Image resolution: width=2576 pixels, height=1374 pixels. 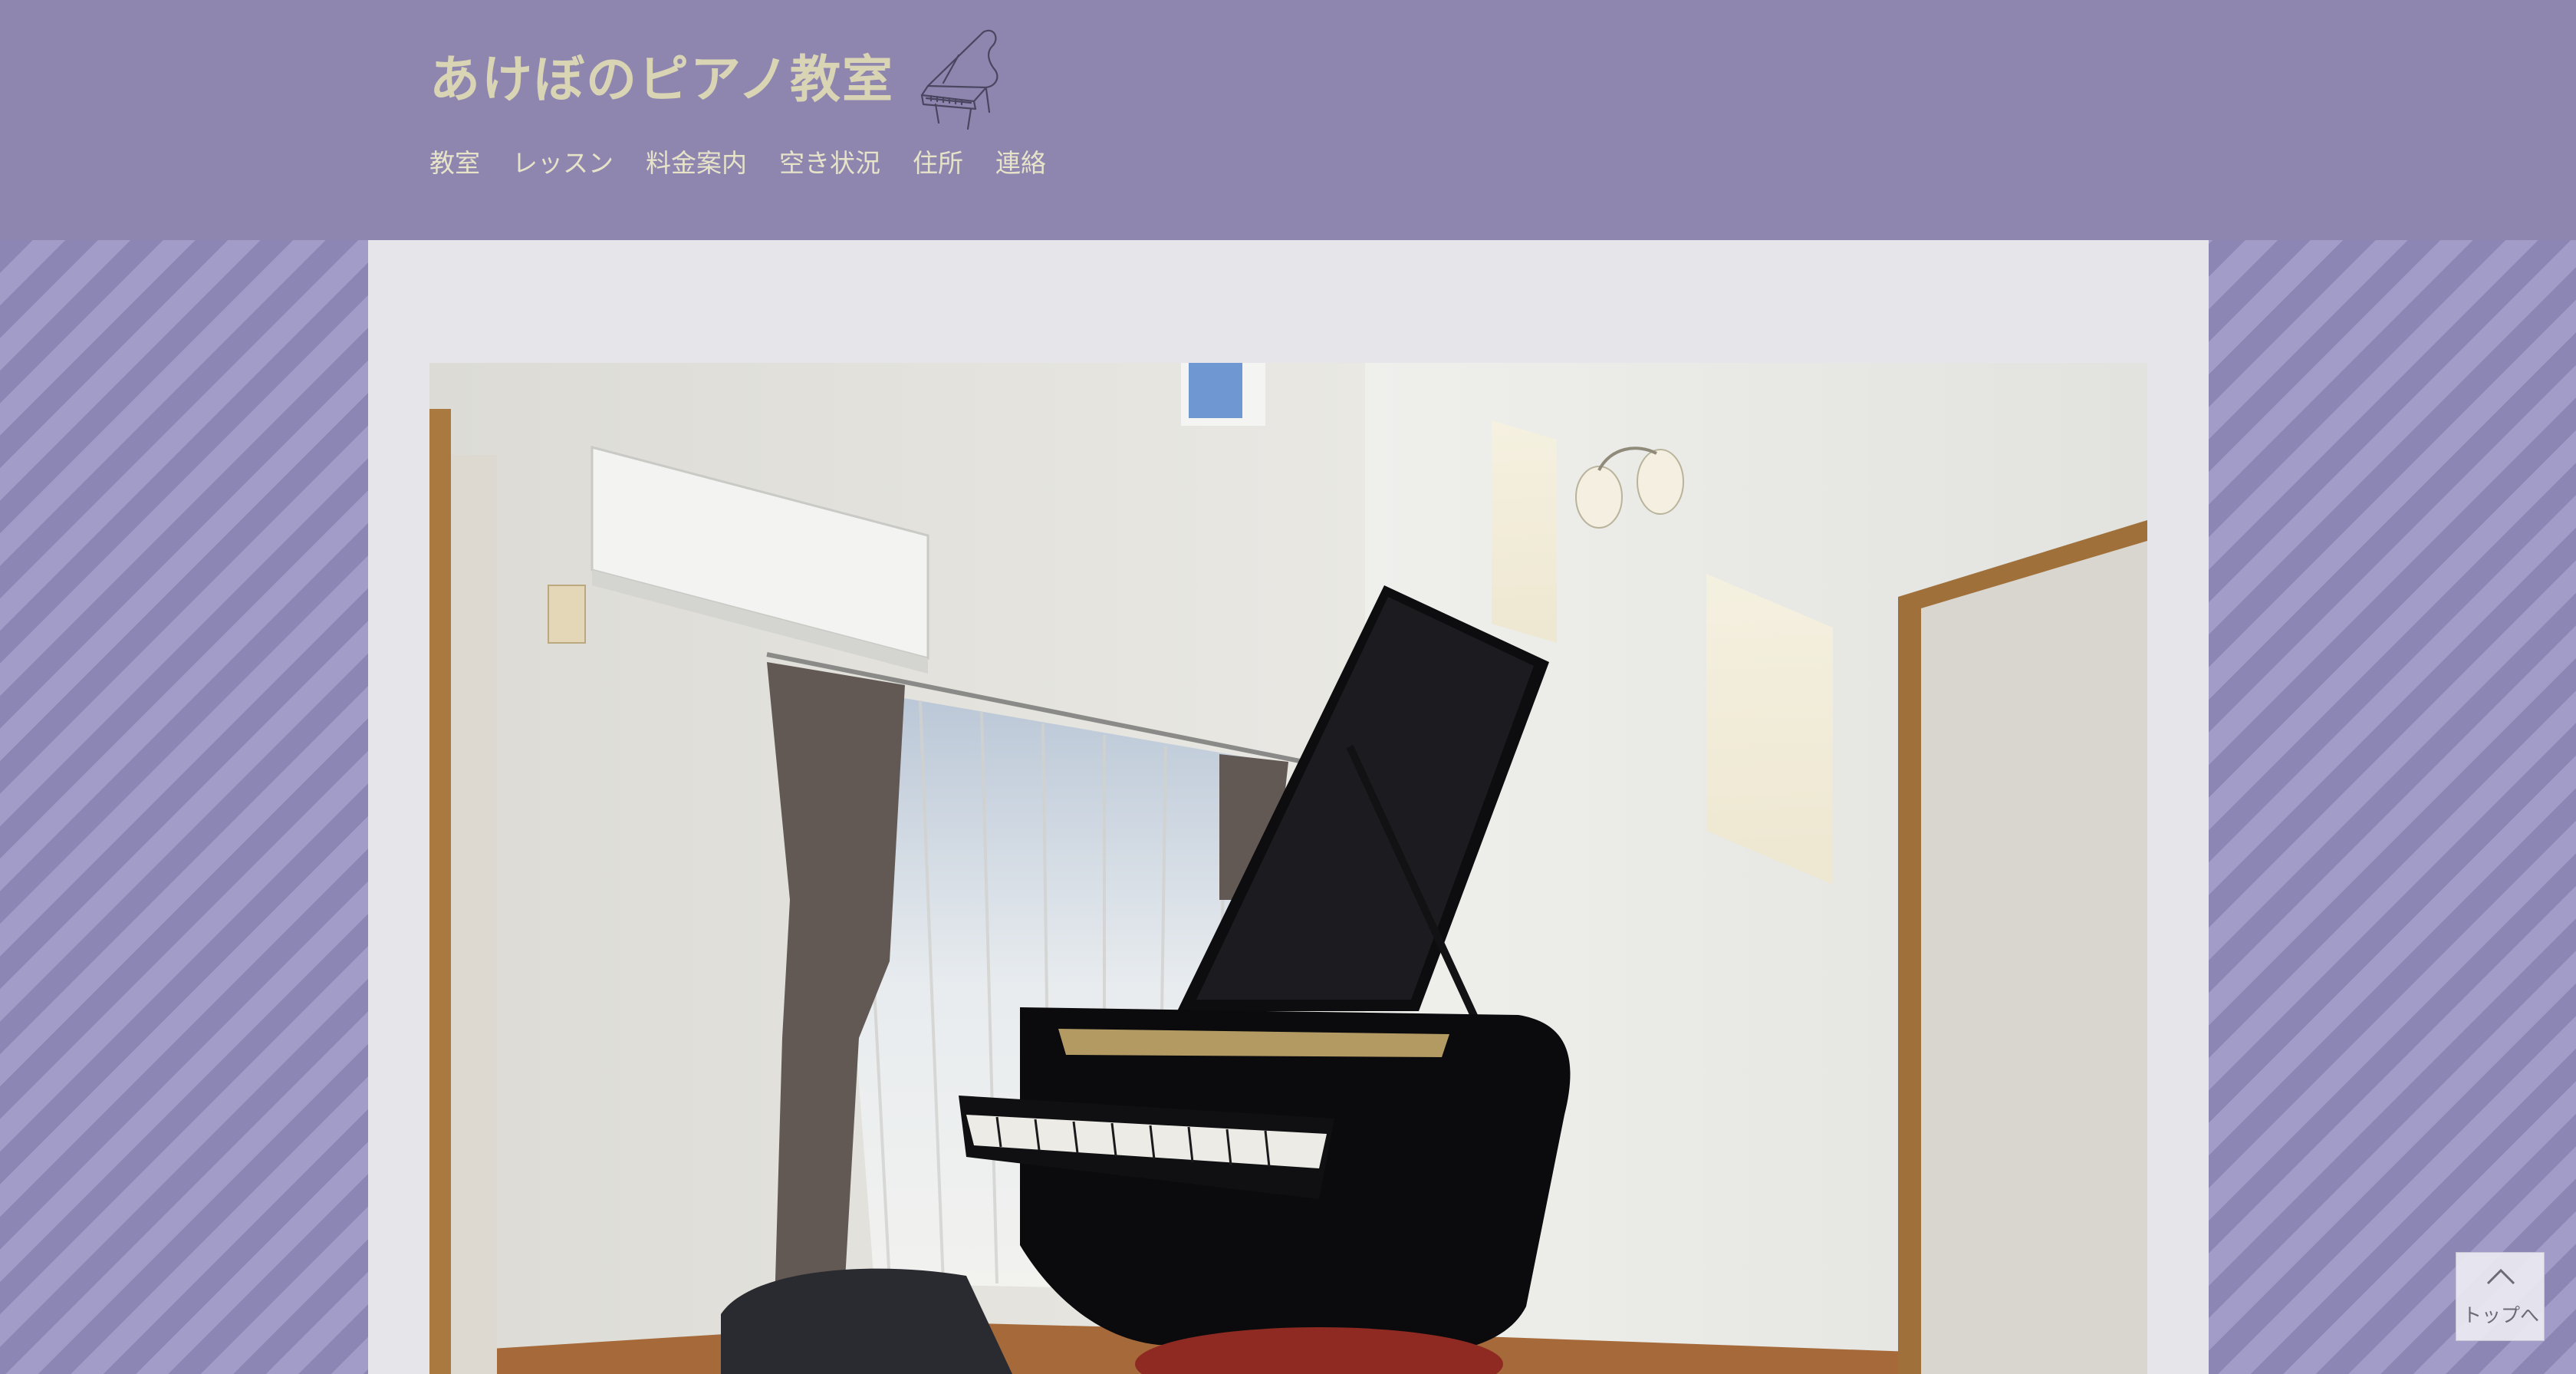 I want to click on main-nav: 教室 レッスン 料金案内 空き状況 住所 連絡, so click(x=737, y=161).